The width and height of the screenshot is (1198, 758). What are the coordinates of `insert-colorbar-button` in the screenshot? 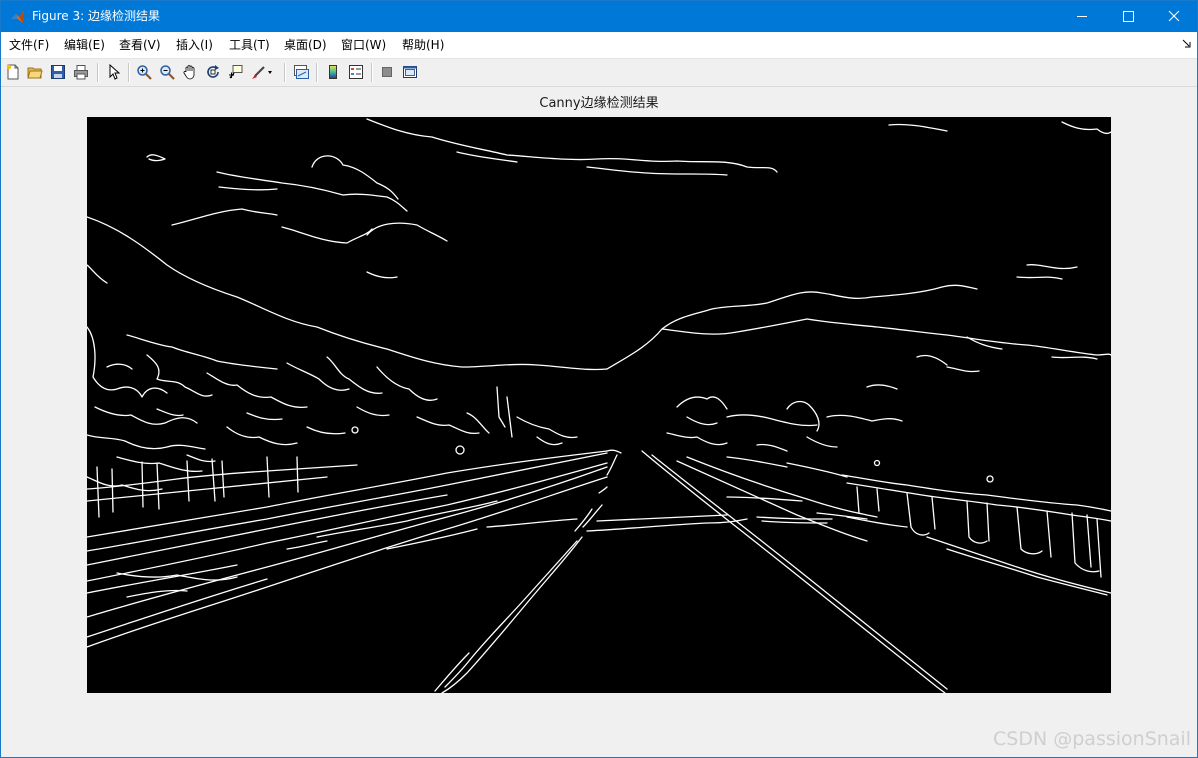 It's located at (333, 72).